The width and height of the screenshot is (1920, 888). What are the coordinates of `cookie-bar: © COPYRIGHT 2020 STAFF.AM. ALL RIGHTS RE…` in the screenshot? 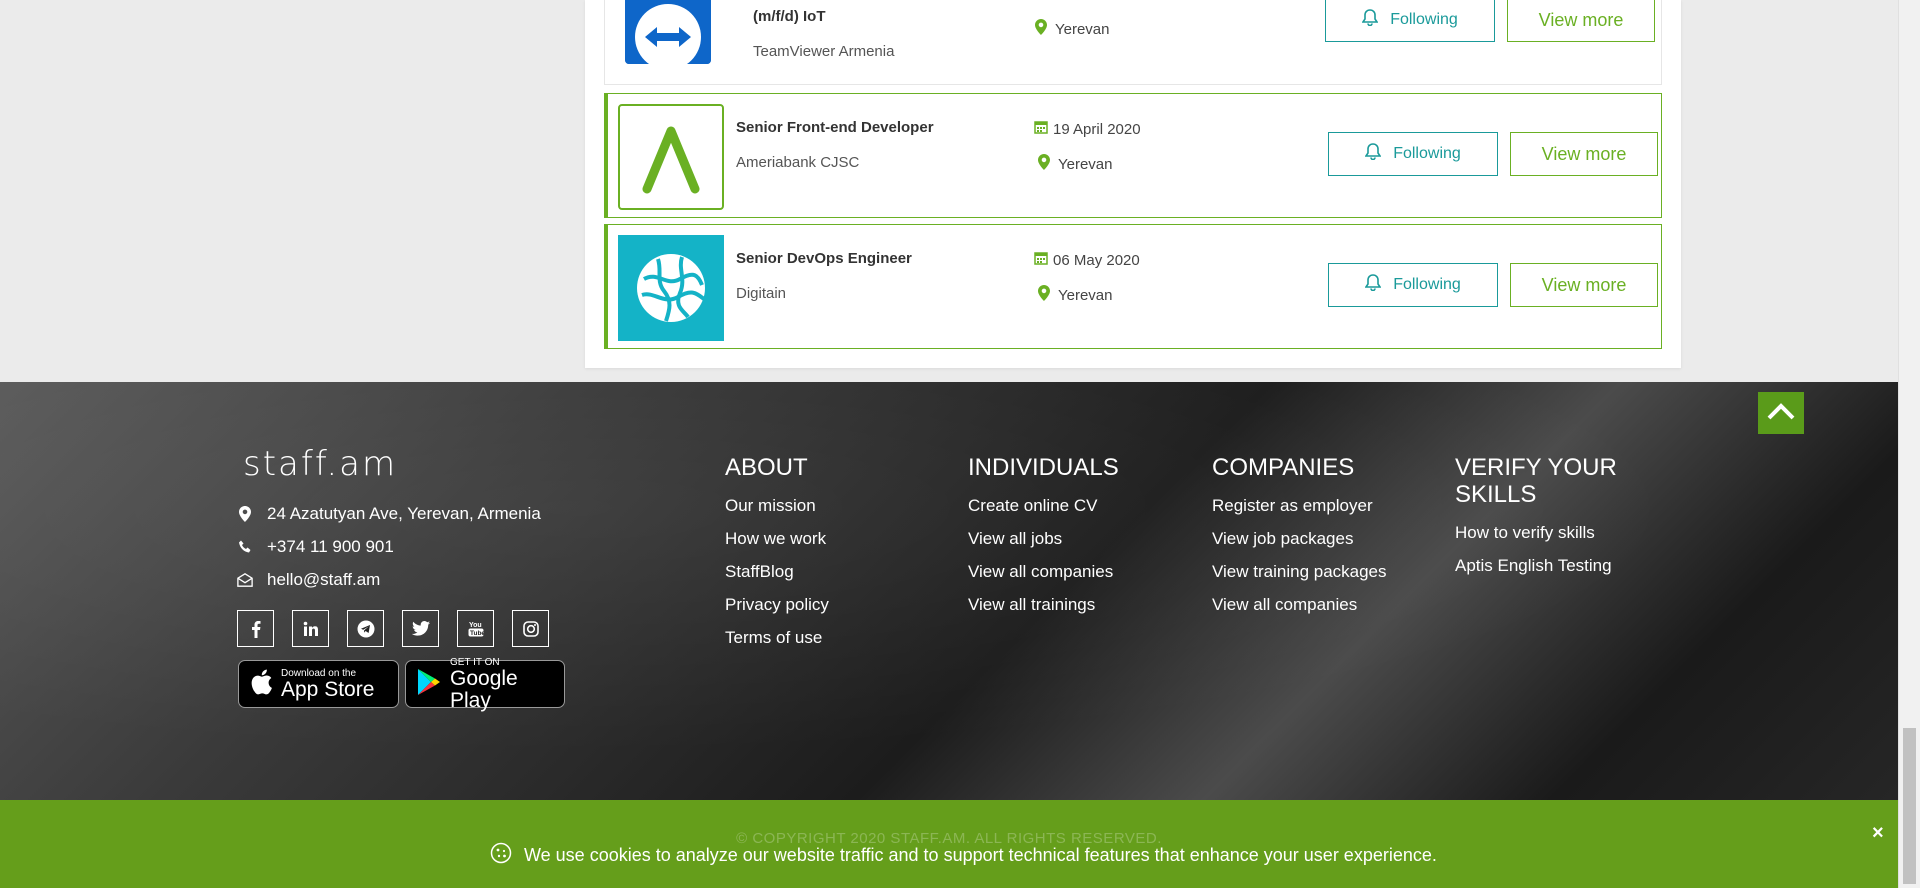 It's located at (949, 844).